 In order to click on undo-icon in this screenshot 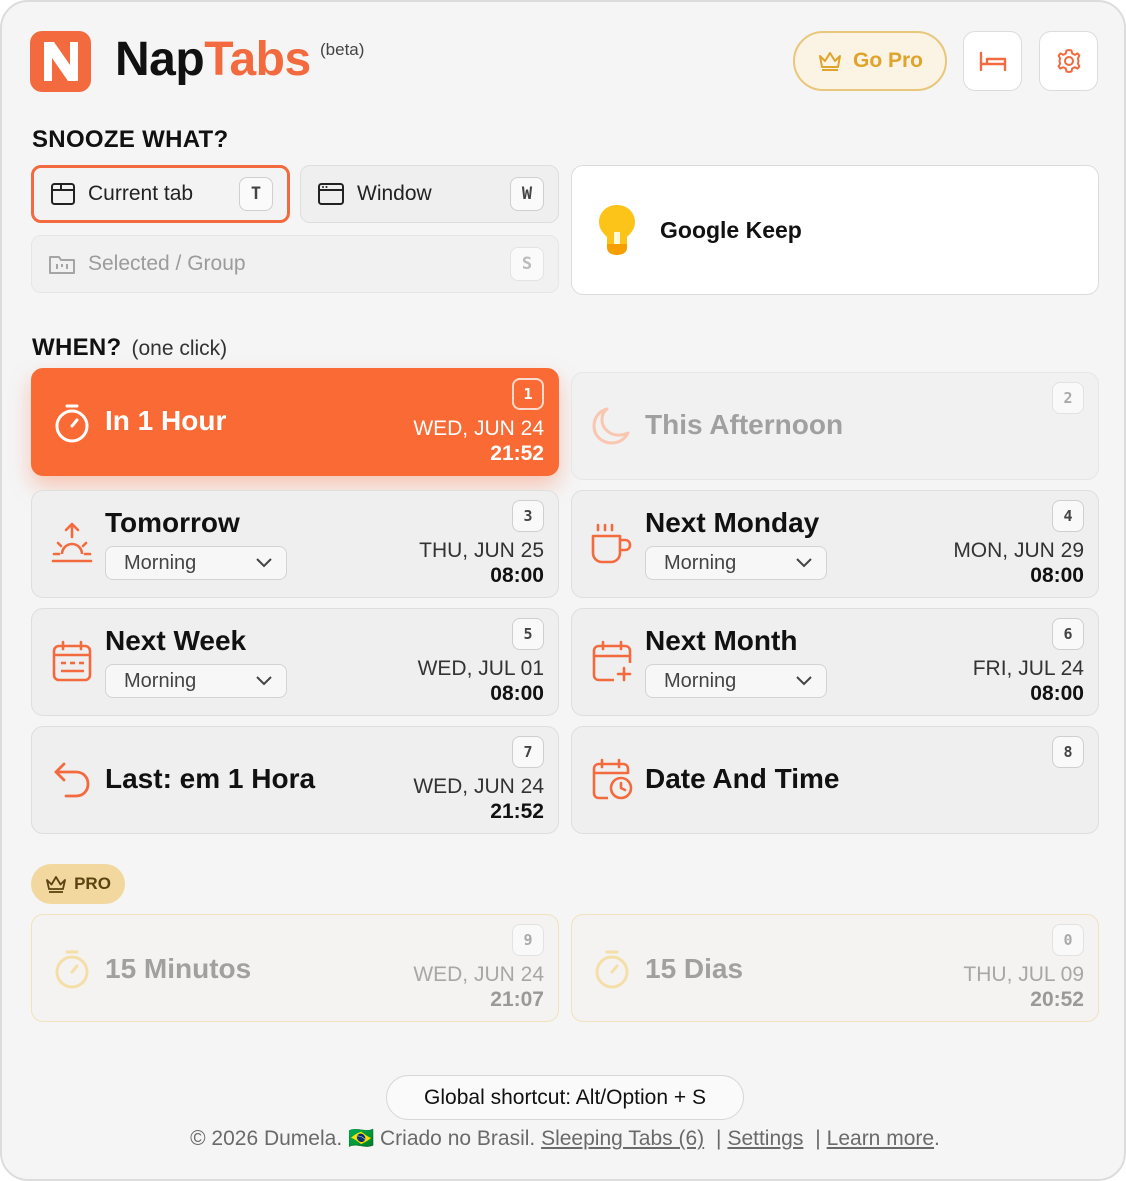, I will do `click(72, 780)`.